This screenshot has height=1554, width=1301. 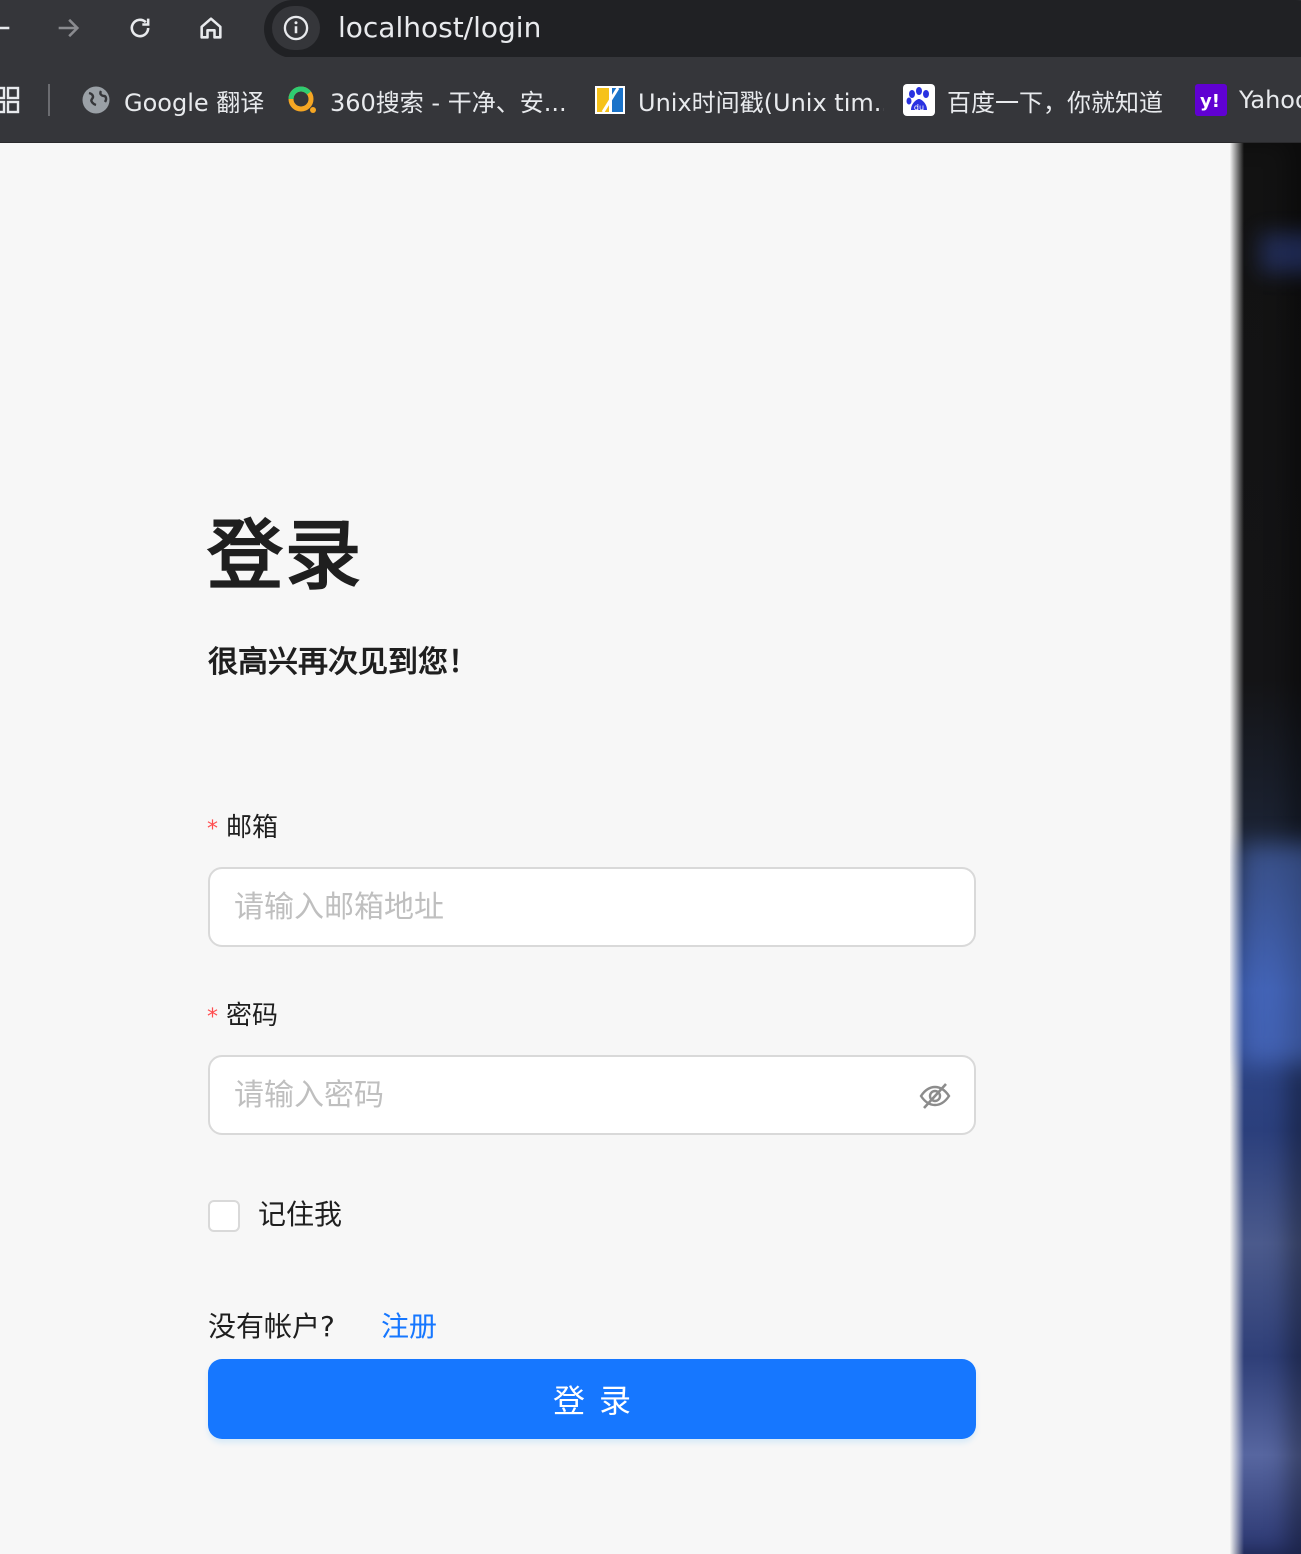 I want to click on svg-text: du, so click(x=919, y=107).